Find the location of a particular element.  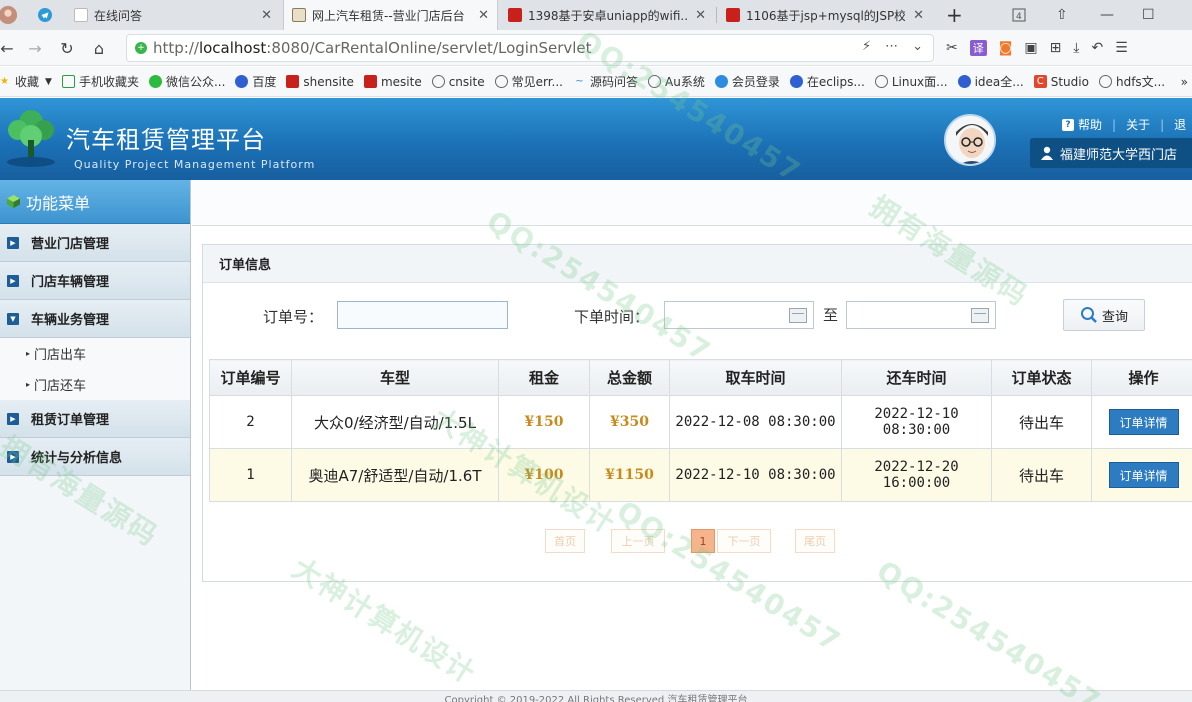

home-icon: ⌂ is located at coordinates (99, 48).